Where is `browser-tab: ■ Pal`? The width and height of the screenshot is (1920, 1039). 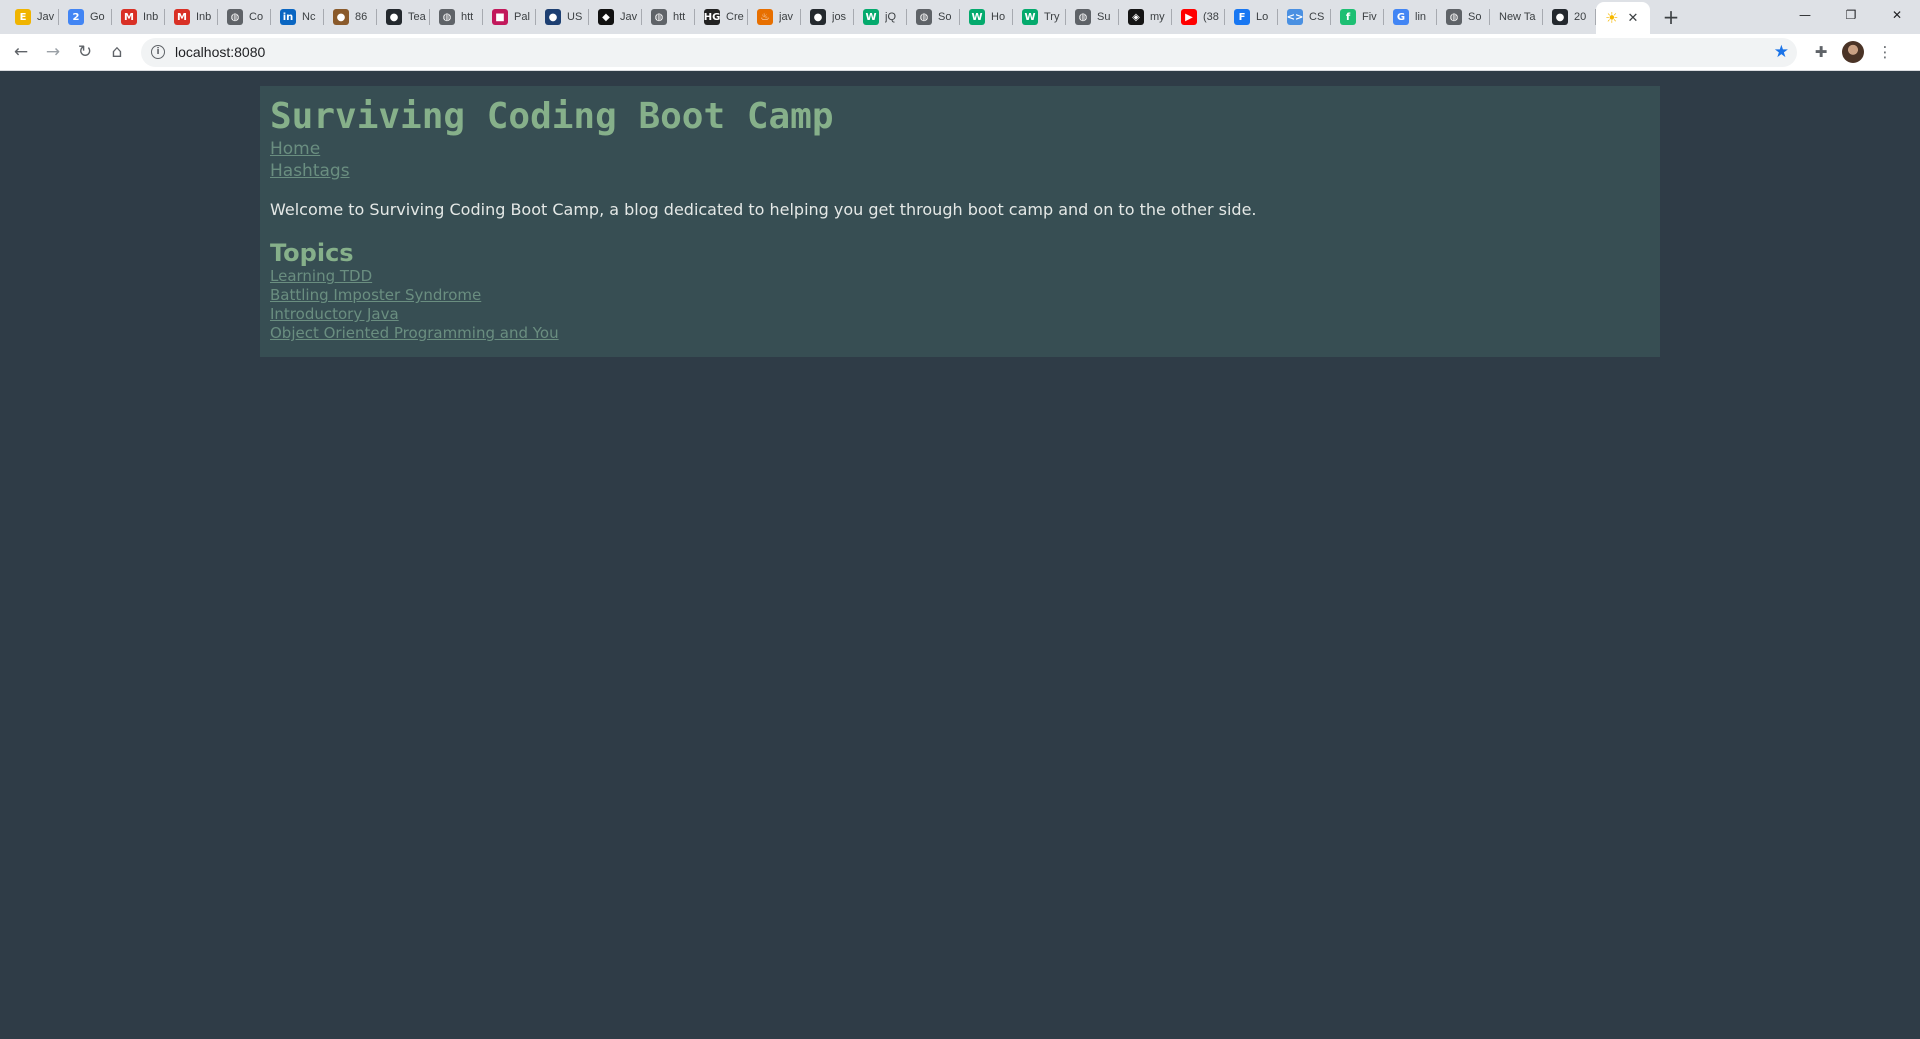
browser-tab: ■ Pal is located at coordinates (509, 17).